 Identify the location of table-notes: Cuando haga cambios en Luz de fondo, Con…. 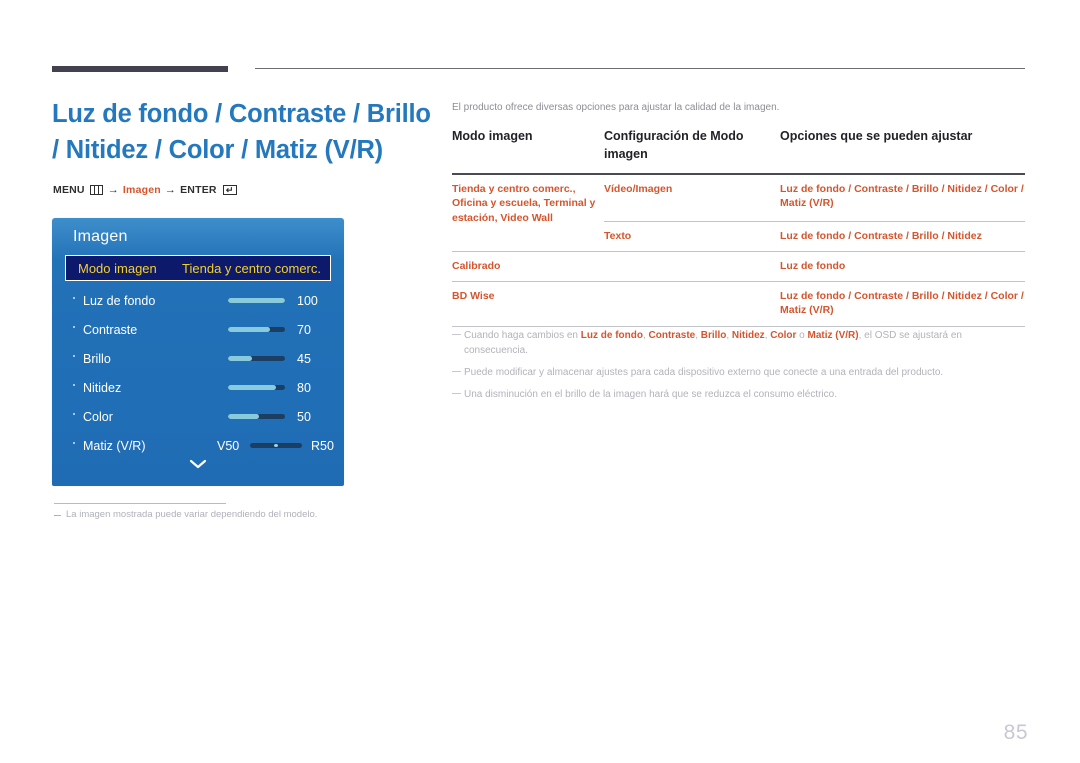
(739, 368).